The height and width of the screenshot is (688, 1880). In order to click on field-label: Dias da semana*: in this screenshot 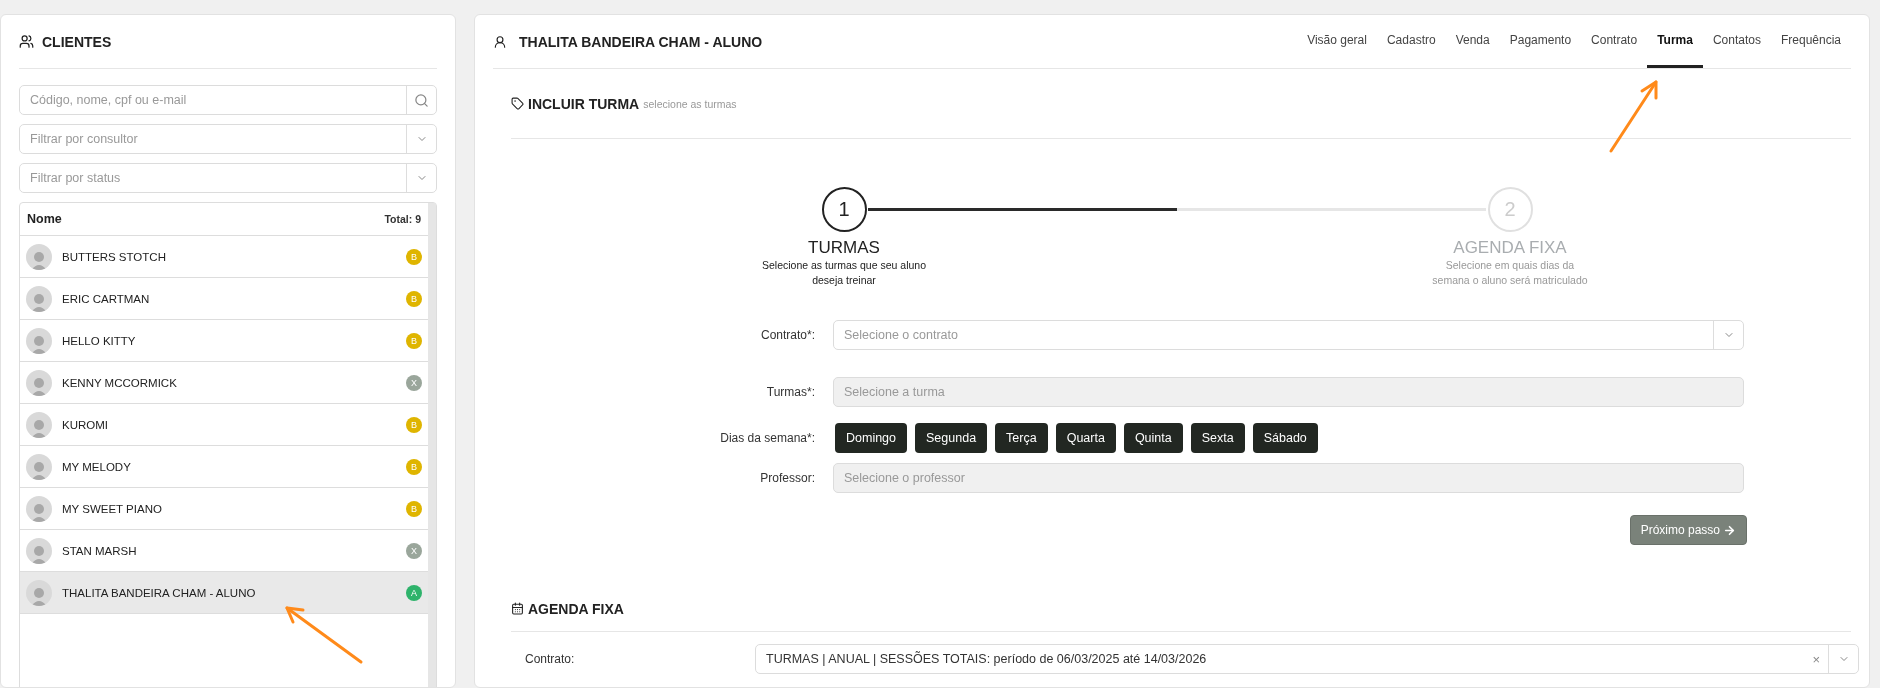, I will do `click(767, 438)`.